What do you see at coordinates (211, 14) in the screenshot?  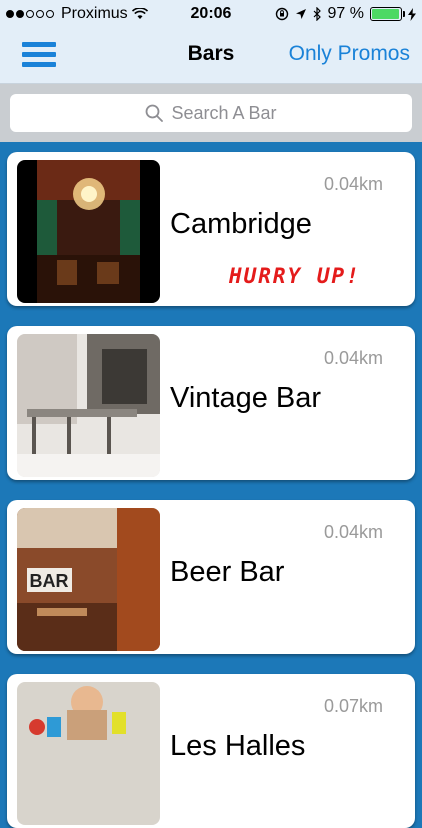 I see `status-bar: Proximus 20:06 97 %` at bounding box center [211, 14].